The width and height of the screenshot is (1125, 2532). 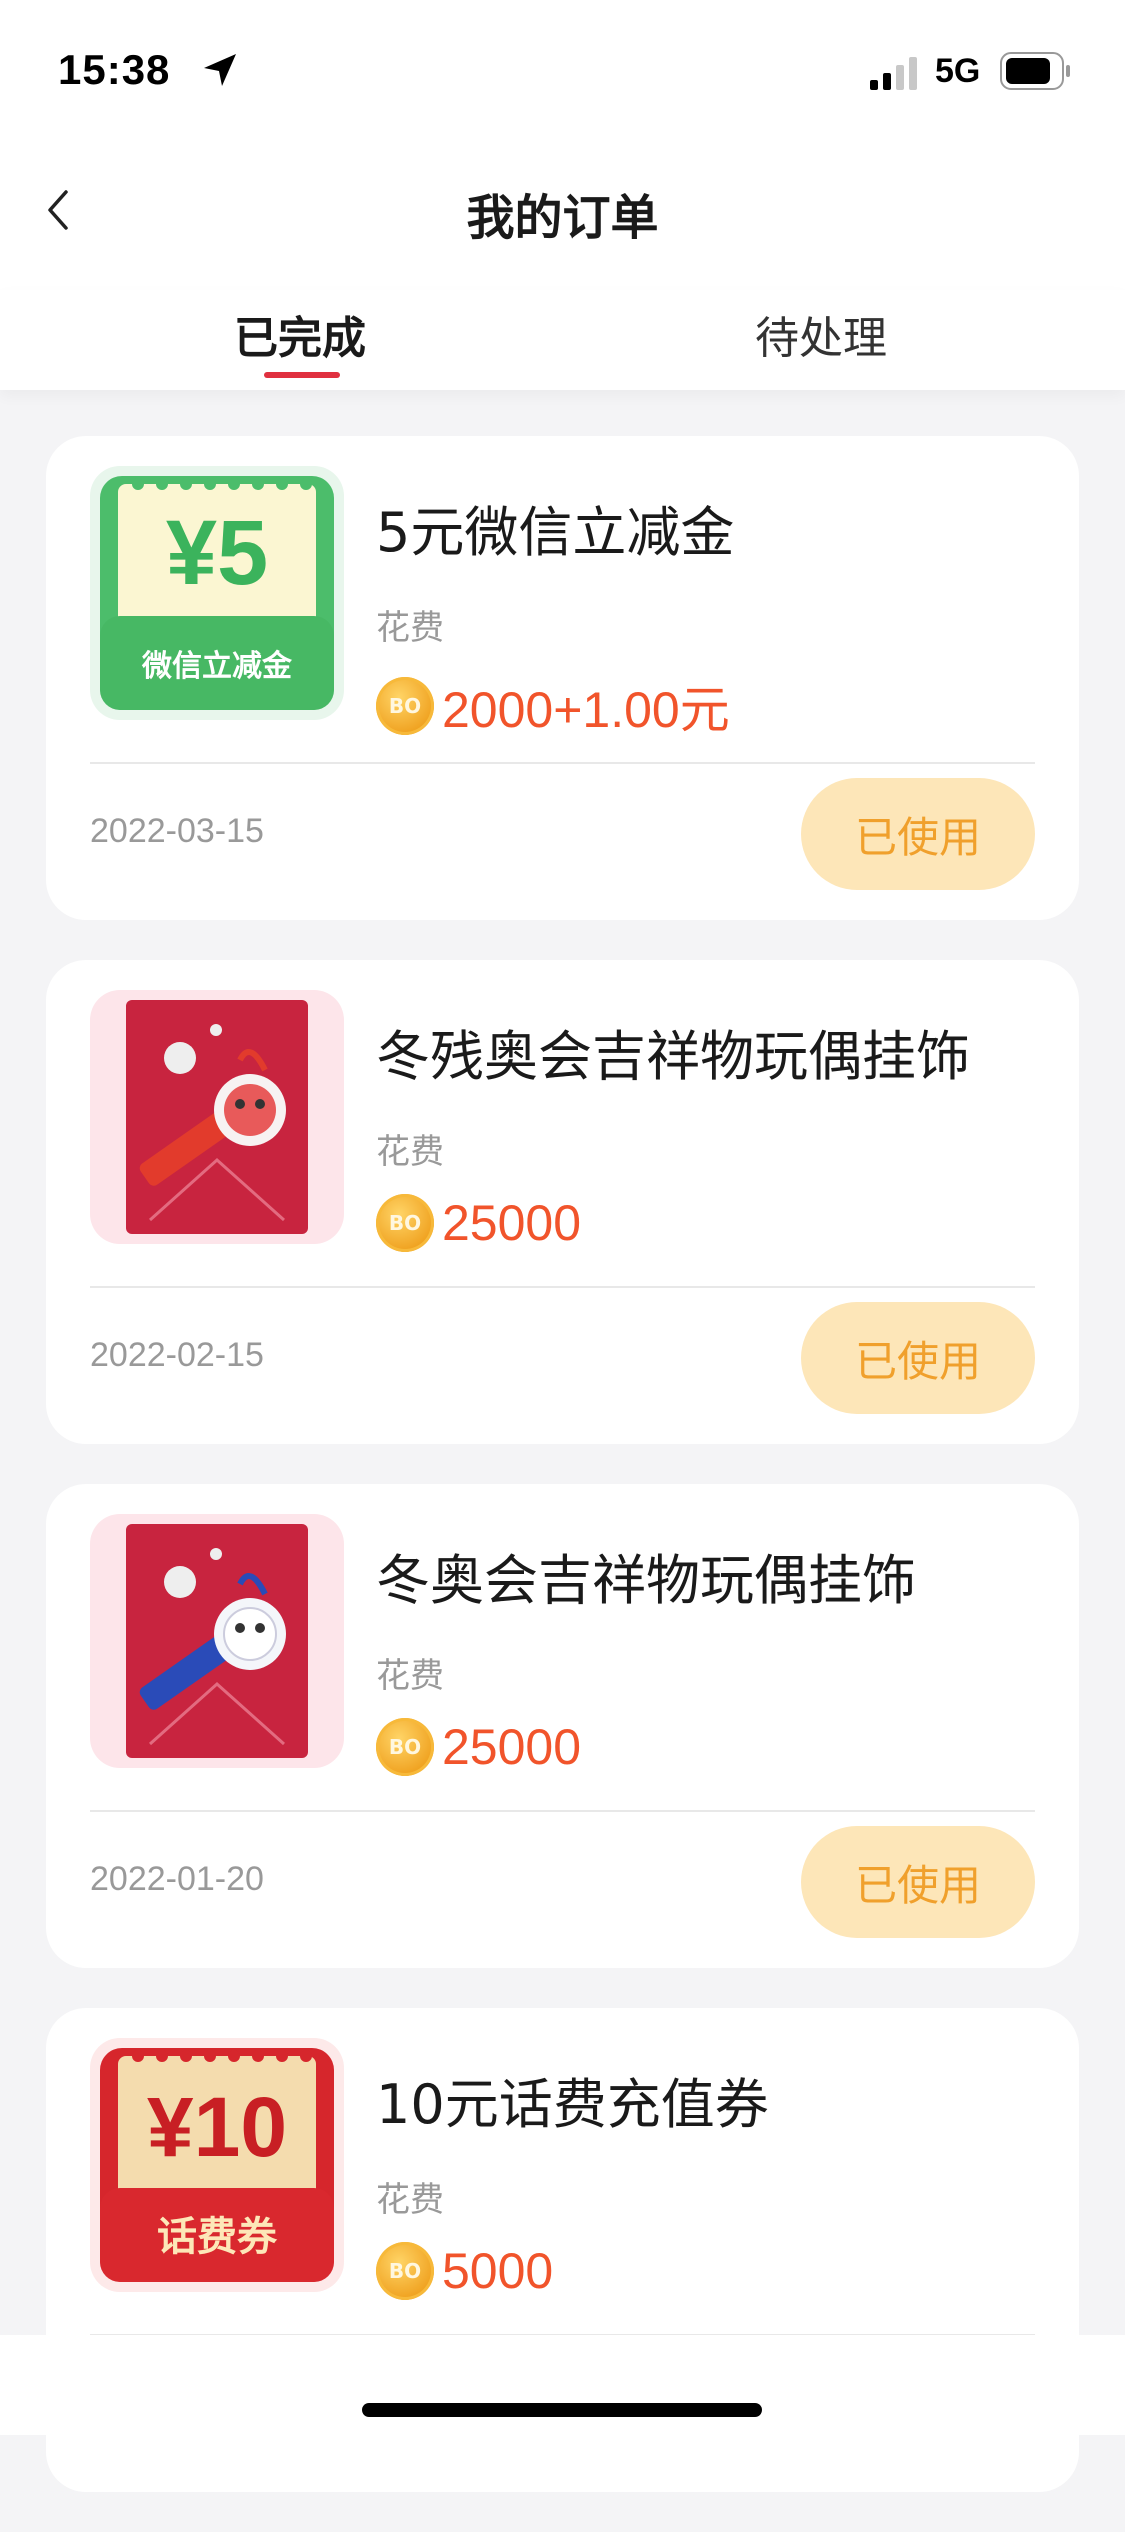 What do you see at coordinates (572, 2104) in the screenshot?
I see `order-title: 10元话费充值券` at bounding box center [572, 2104].